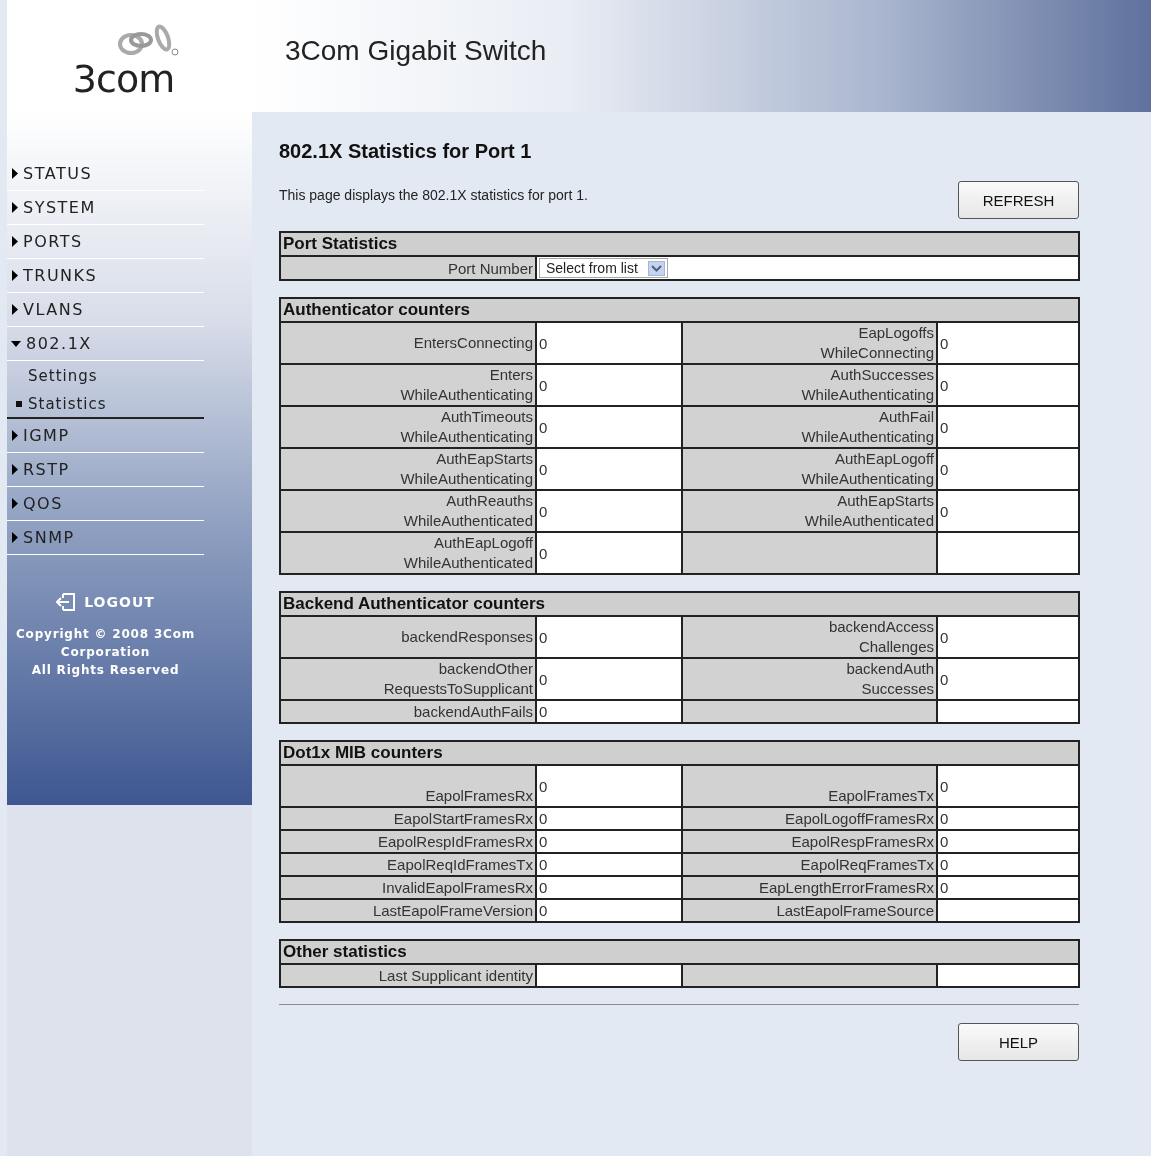 The height and width of the screenshot is (1156, 1151). Describe the element at coordinates (1018, 1042) in the screenshot. I see `help-button: HELP` at that location.